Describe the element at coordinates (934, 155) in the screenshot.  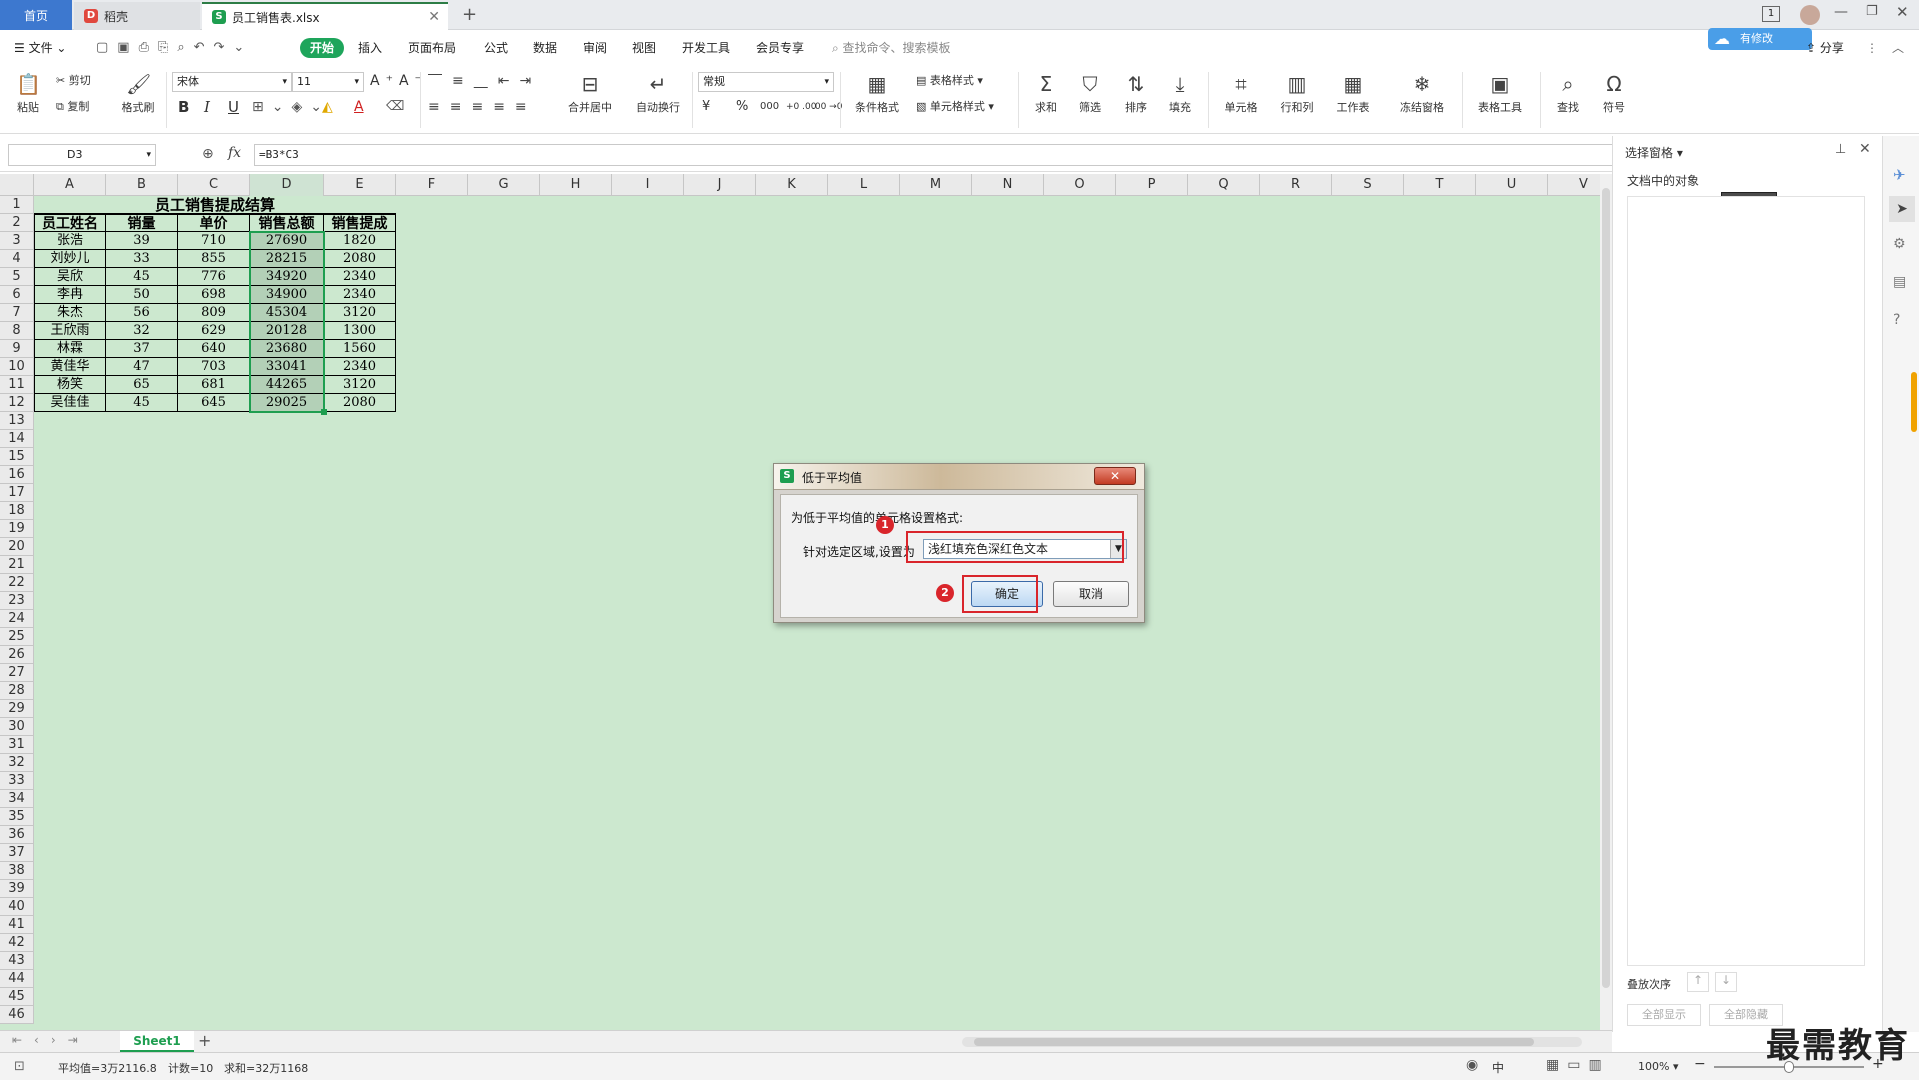
I see `formula-input: =B3*C3` at that location.